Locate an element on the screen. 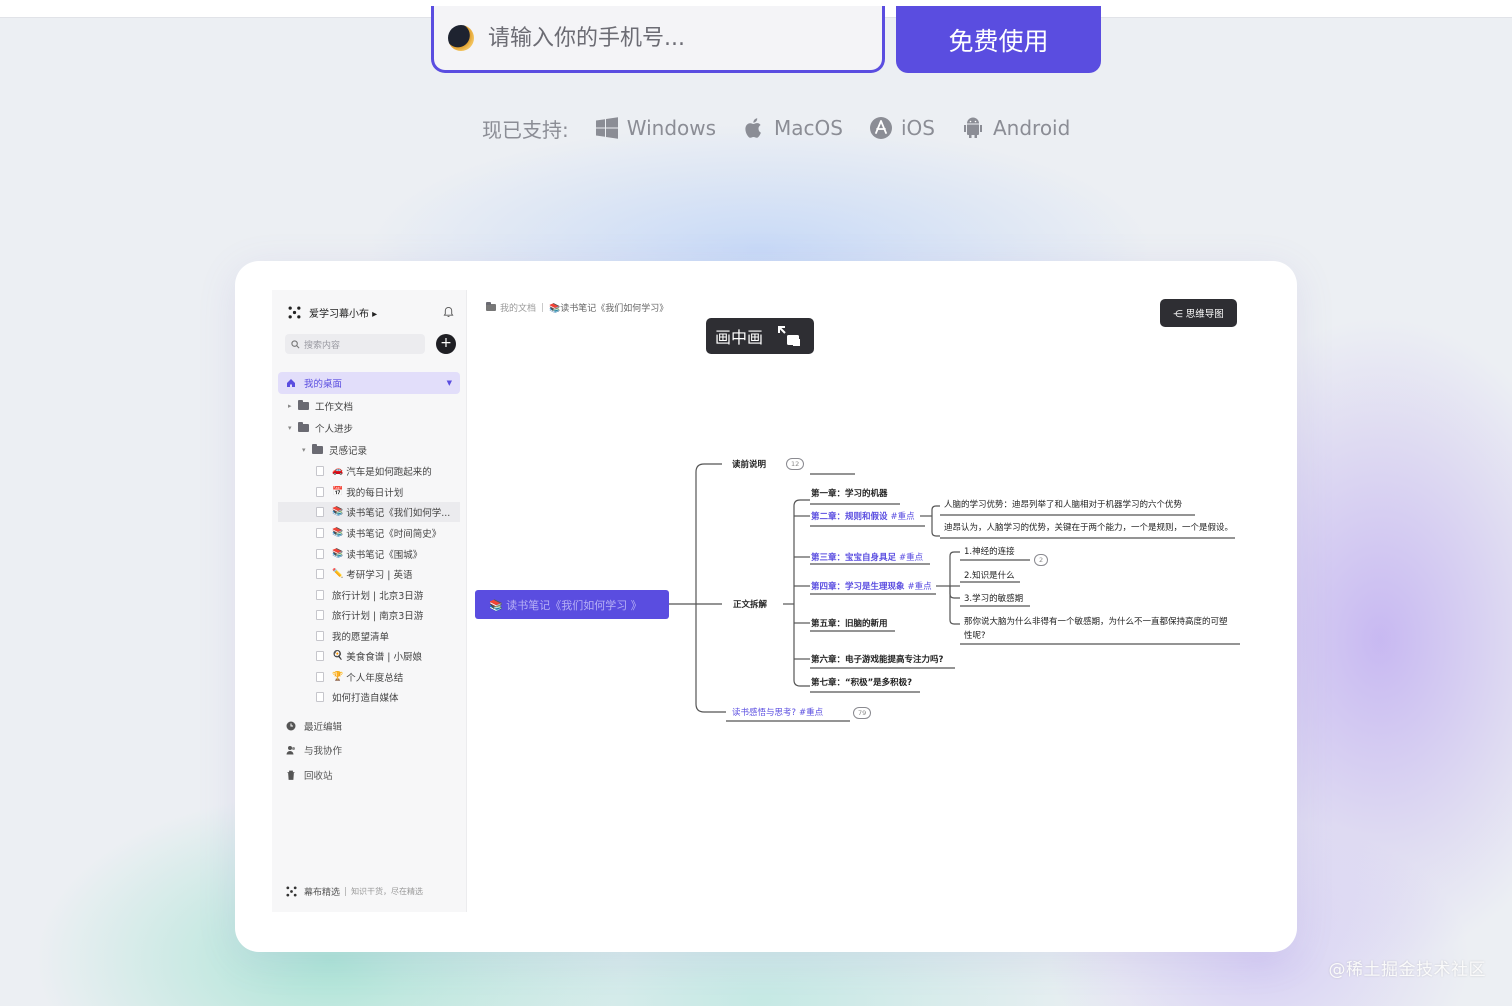 The image size is (1512, 1006). sidebar-item-recent: 最近编辑 is located at coordinates (314, 726).